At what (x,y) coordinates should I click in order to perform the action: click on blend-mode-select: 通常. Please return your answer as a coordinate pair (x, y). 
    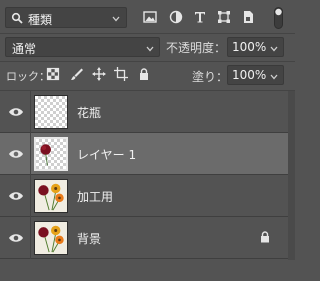
    Looking at the image, I should click on (82, 47).